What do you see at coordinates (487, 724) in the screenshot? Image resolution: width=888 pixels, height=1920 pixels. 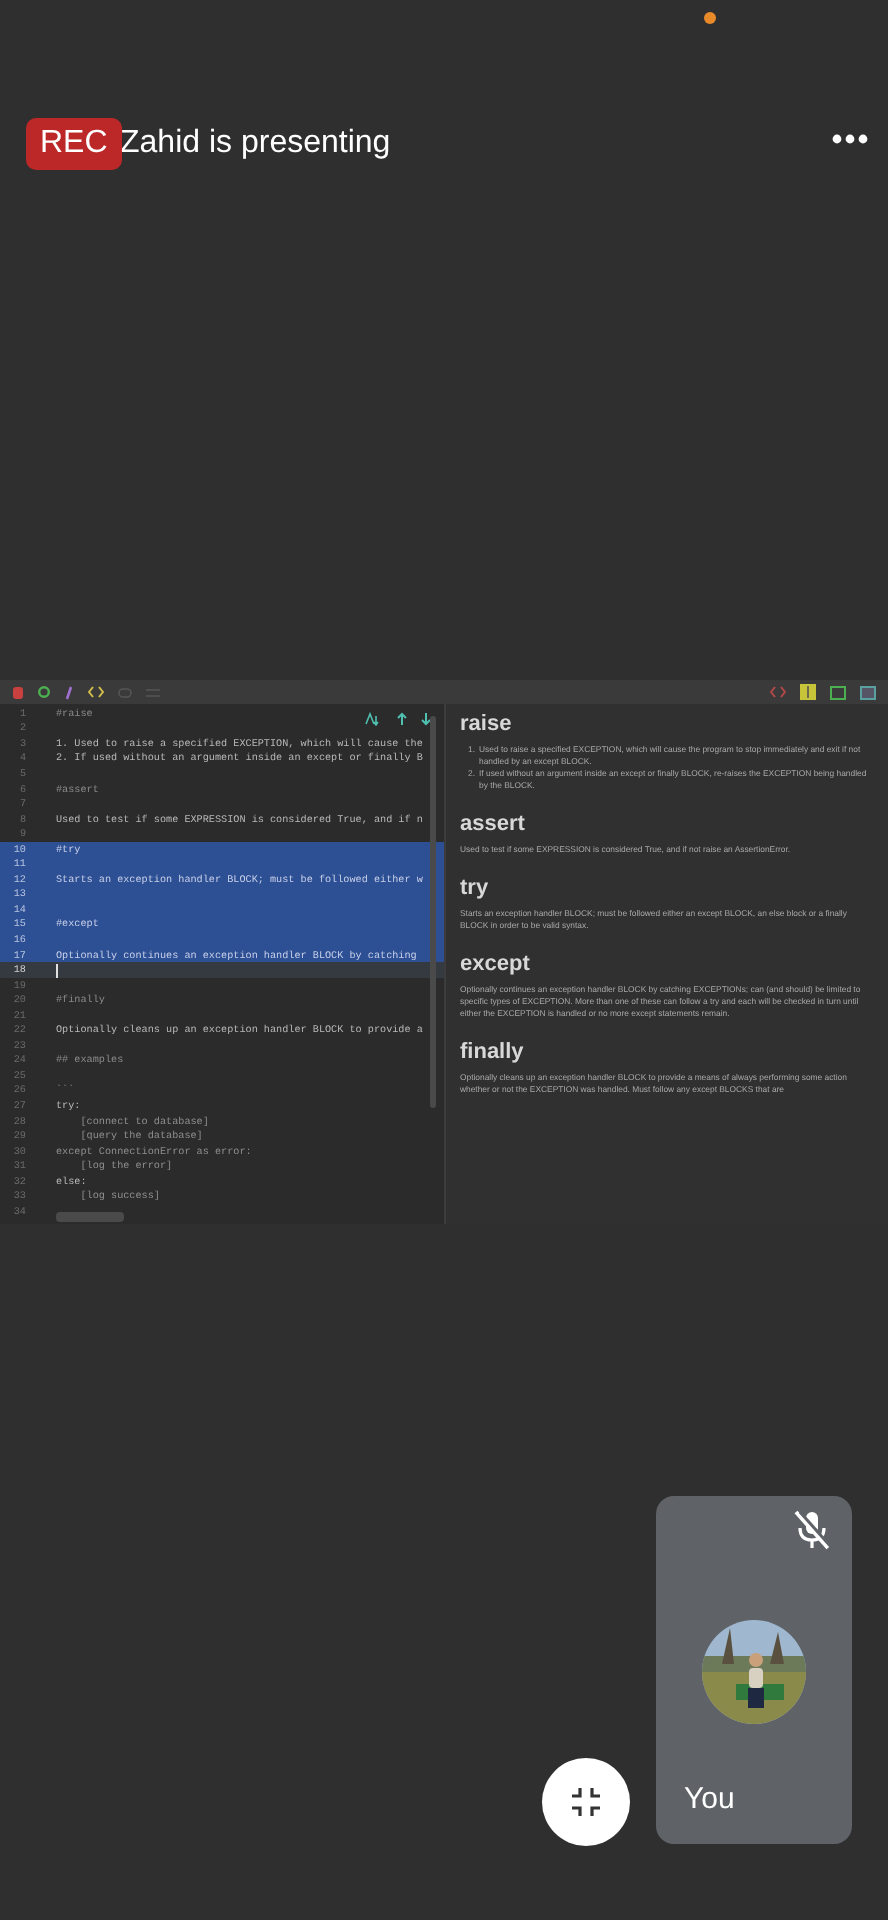 I see `preview-heading: raise` at bounding box center [487, 724].